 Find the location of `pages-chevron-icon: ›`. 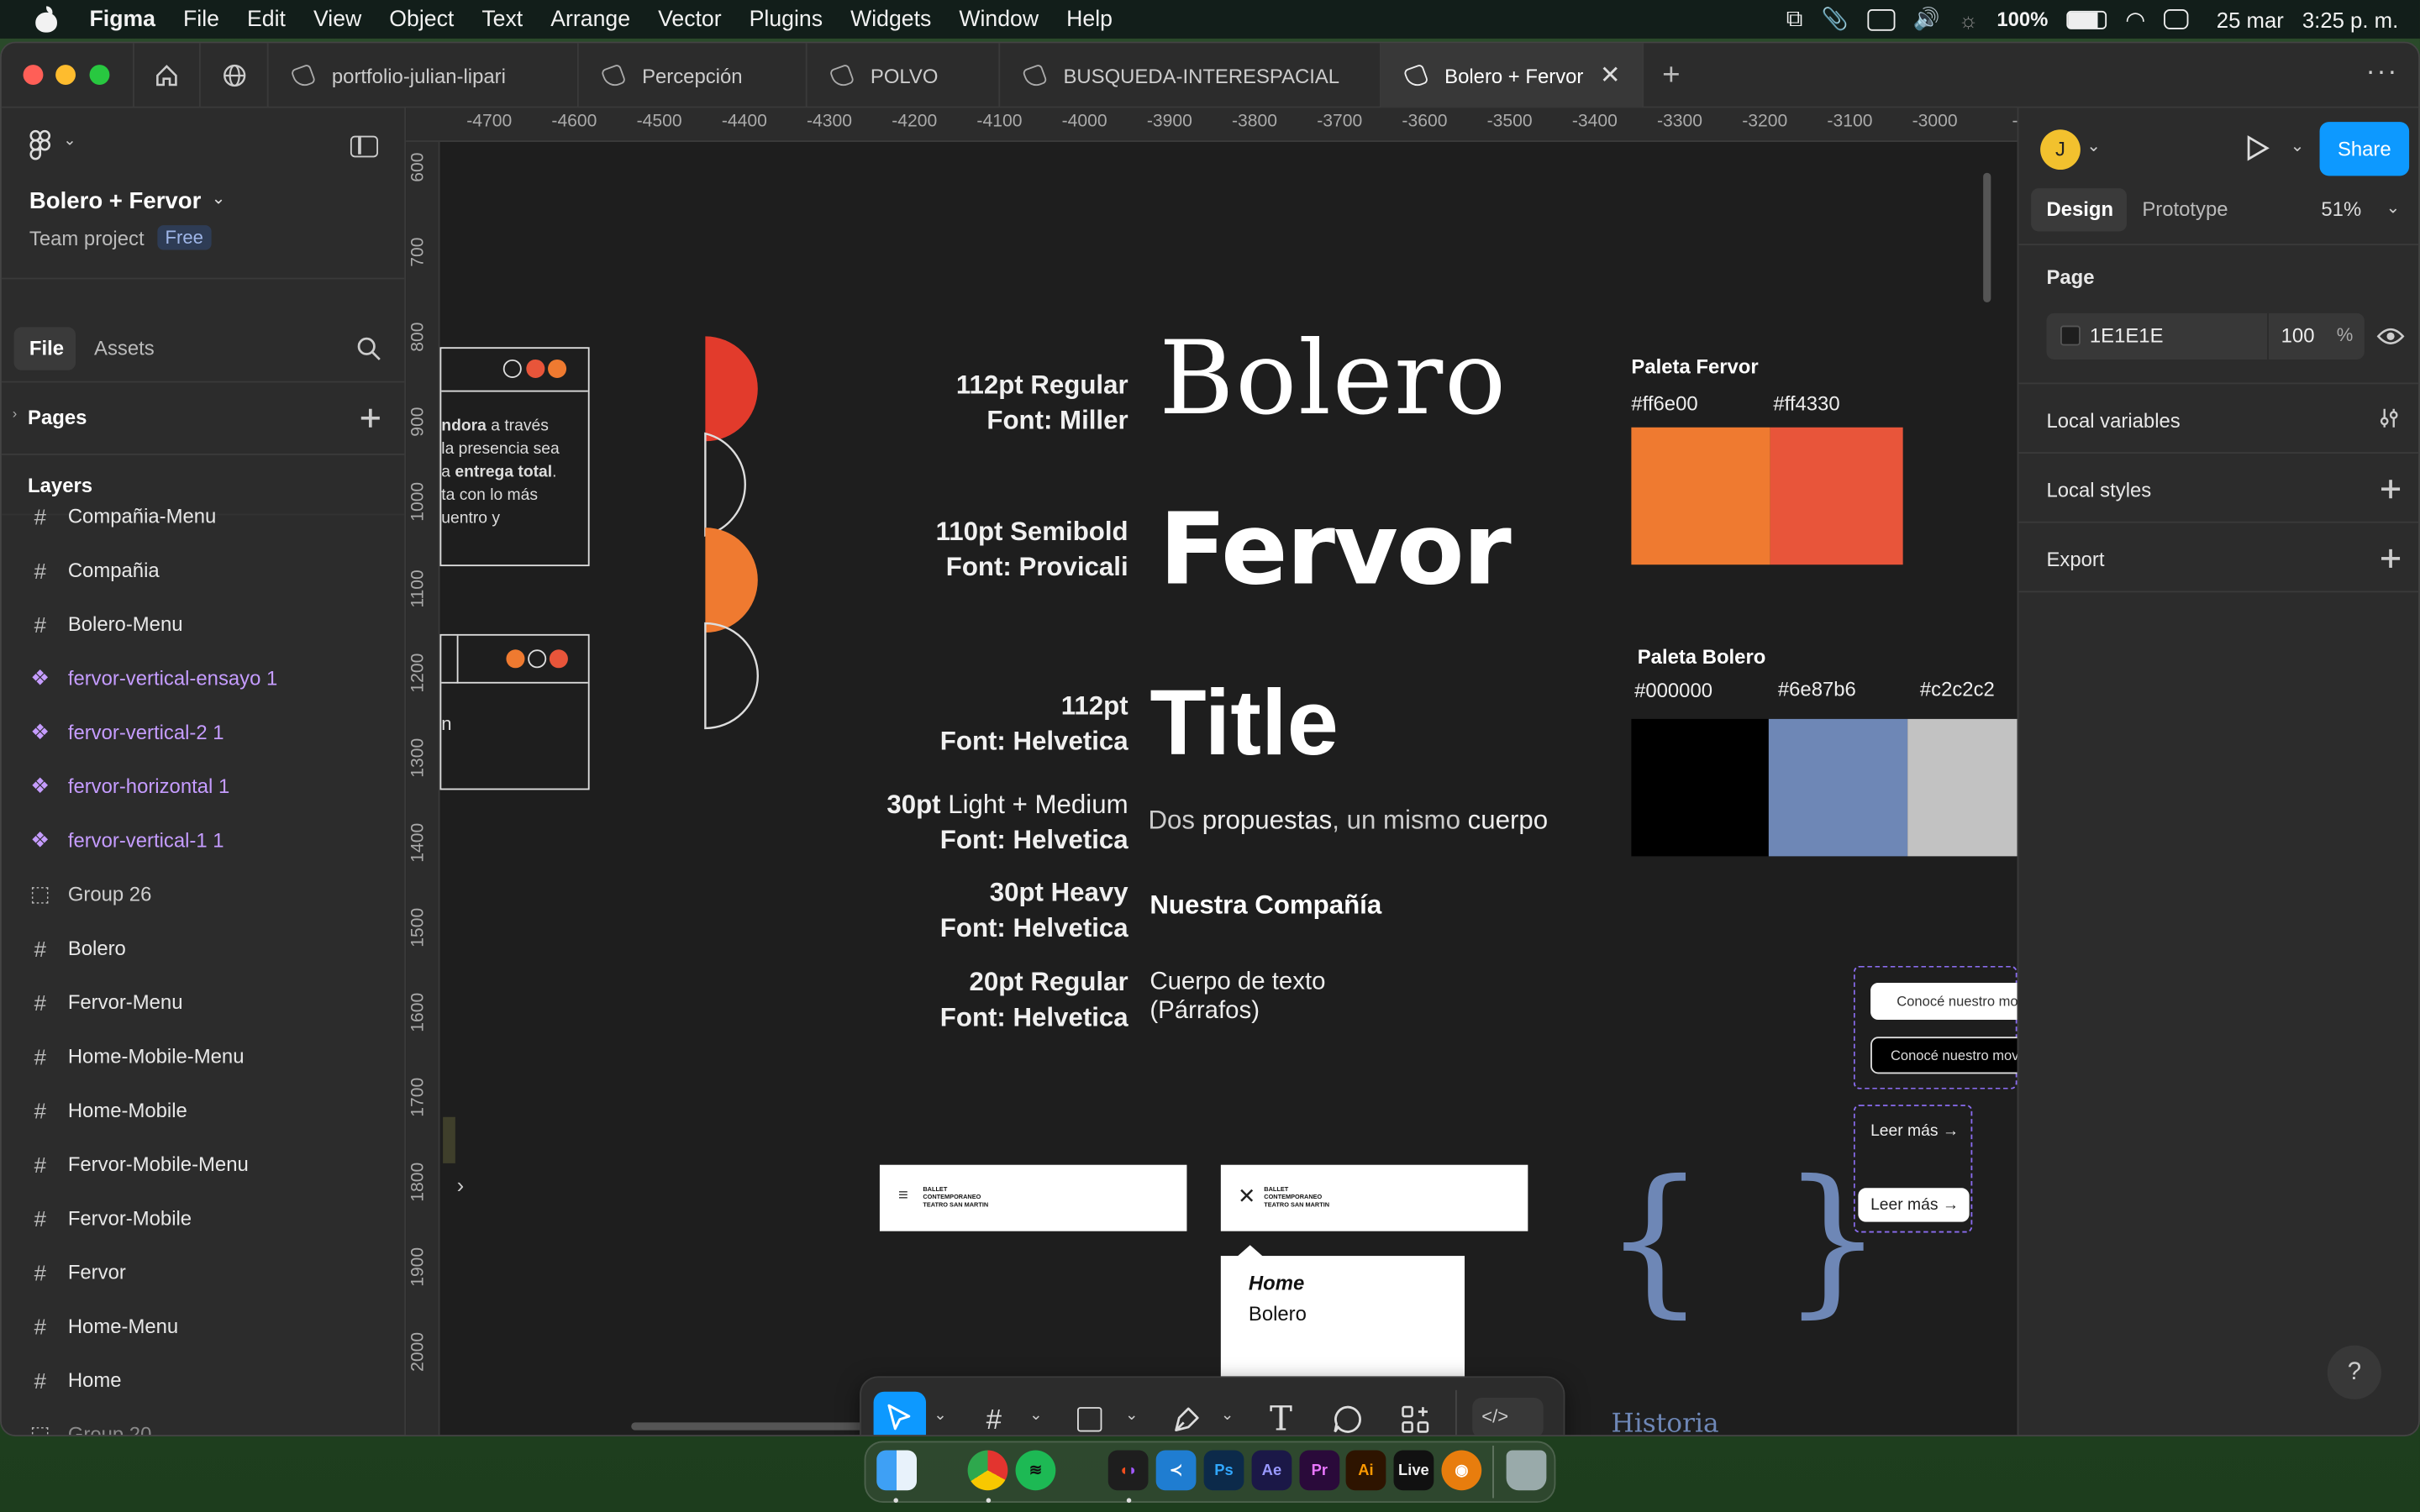

pages-chevron-icon: › is located at coordinates (15, 413).